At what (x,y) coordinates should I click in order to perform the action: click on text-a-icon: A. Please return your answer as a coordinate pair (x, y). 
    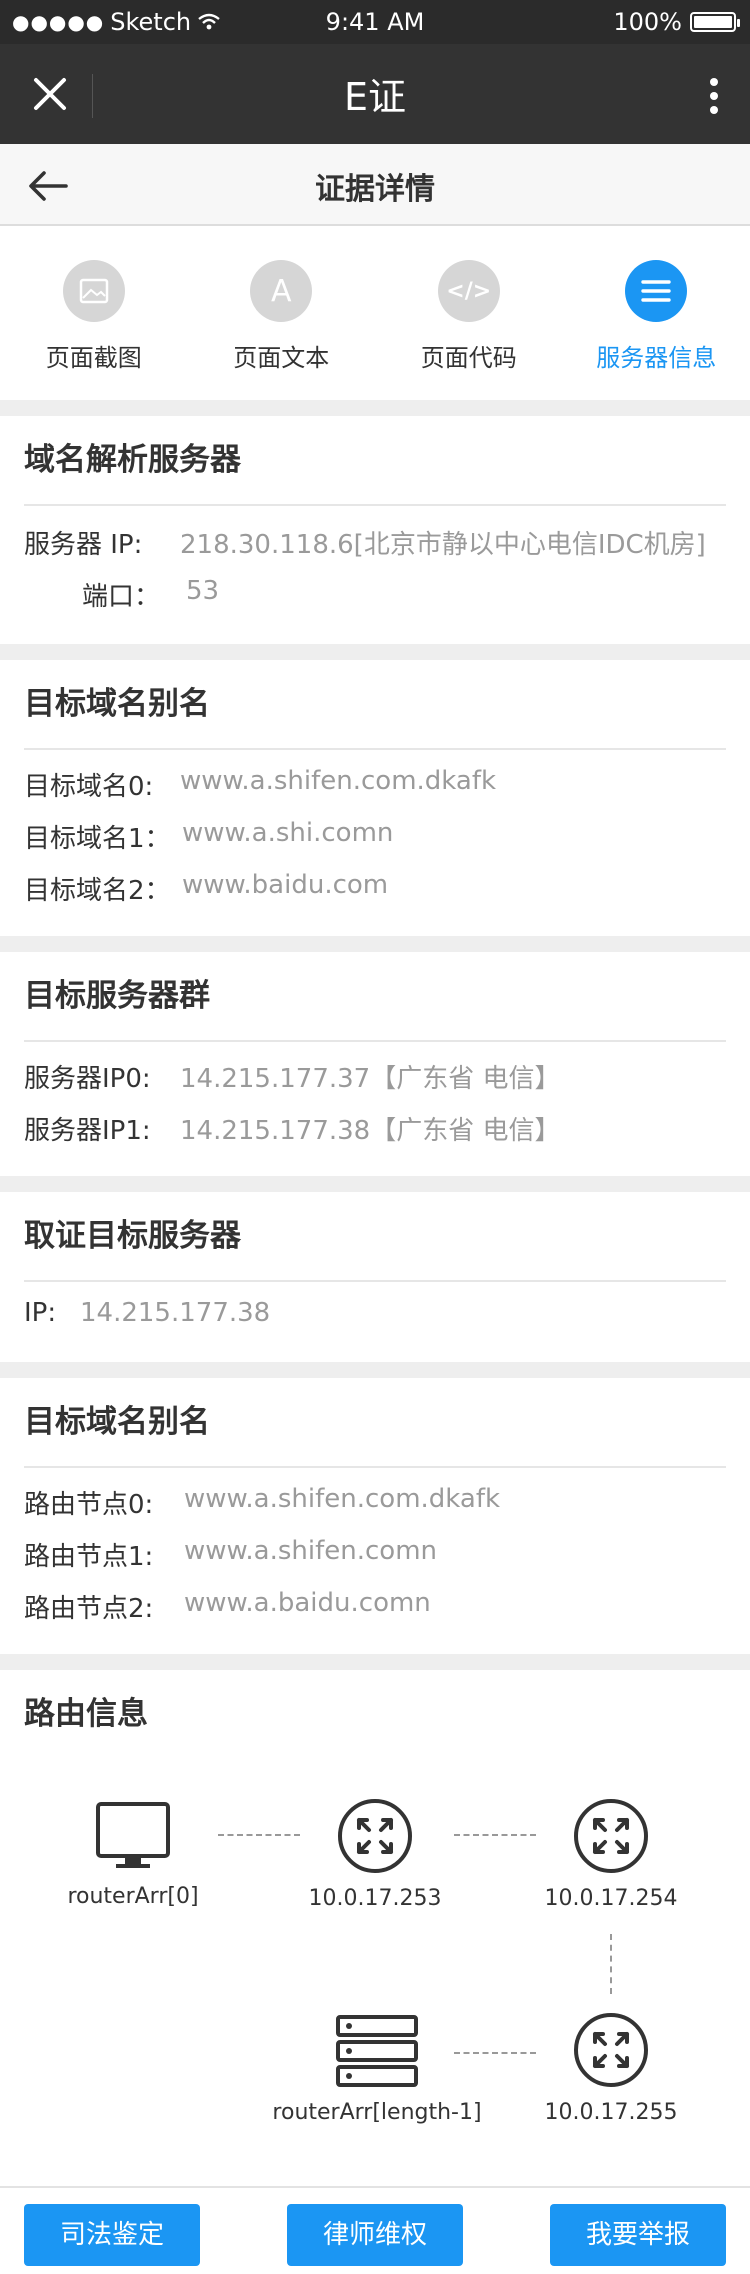
    Looking at the image, I should click on (281, 291).